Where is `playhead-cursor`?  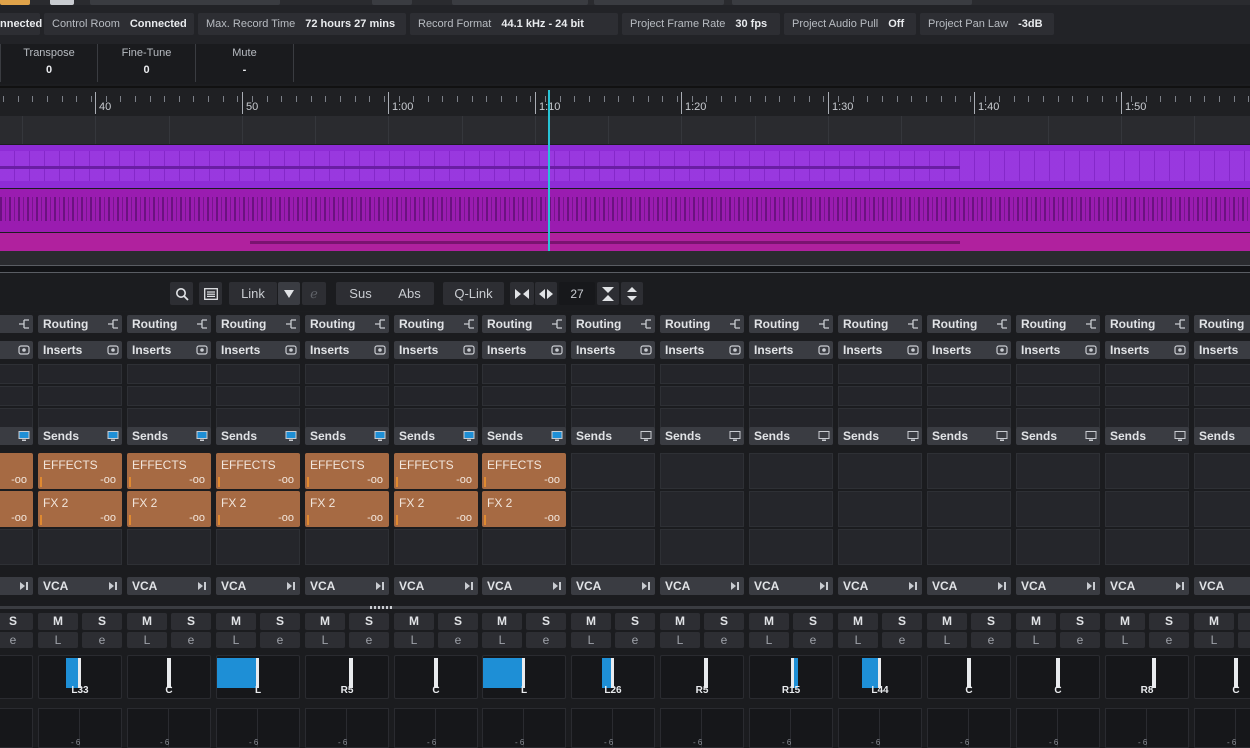 playhead-cursor is located at coordinates (549, 170).